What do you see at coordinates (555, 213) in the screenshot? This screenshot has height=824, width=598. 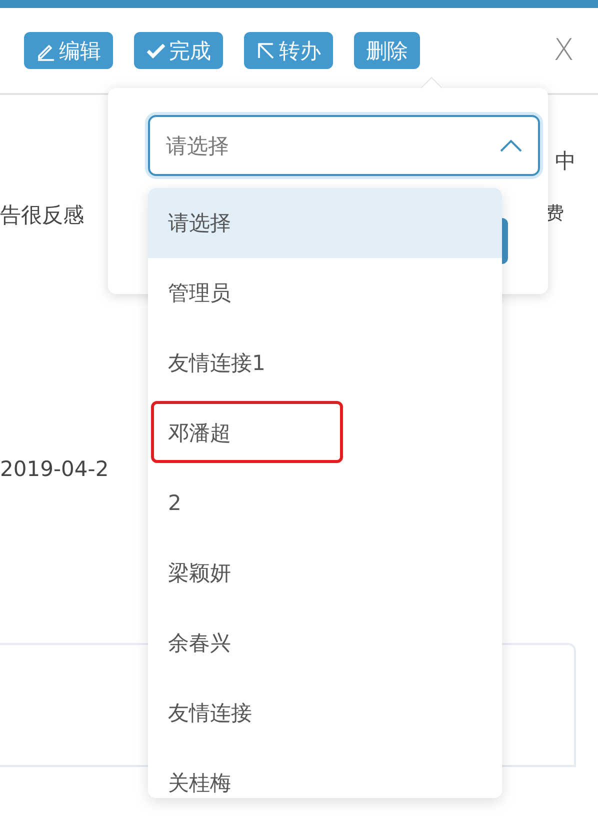 I see `background-text: 费` at bounding box center [555, 213].